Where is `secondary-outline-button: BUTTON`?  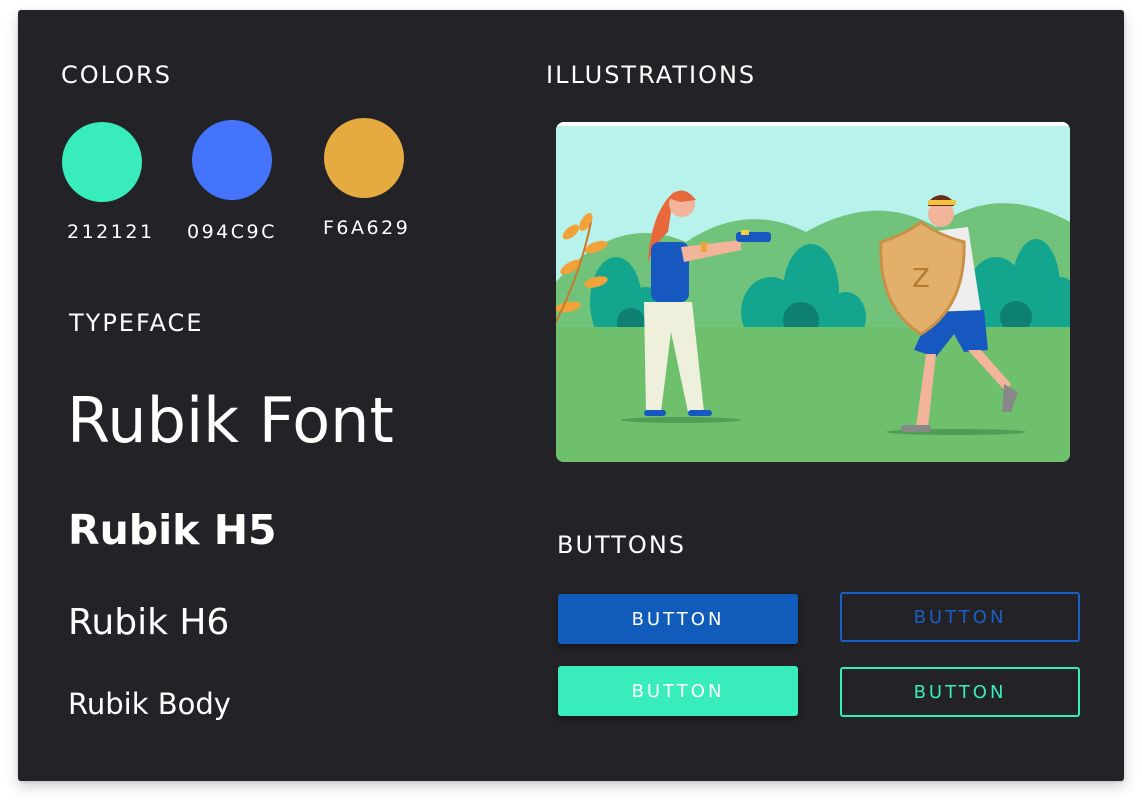
secondary-outline-button: BUTTON is located at coordinates (960, 692).